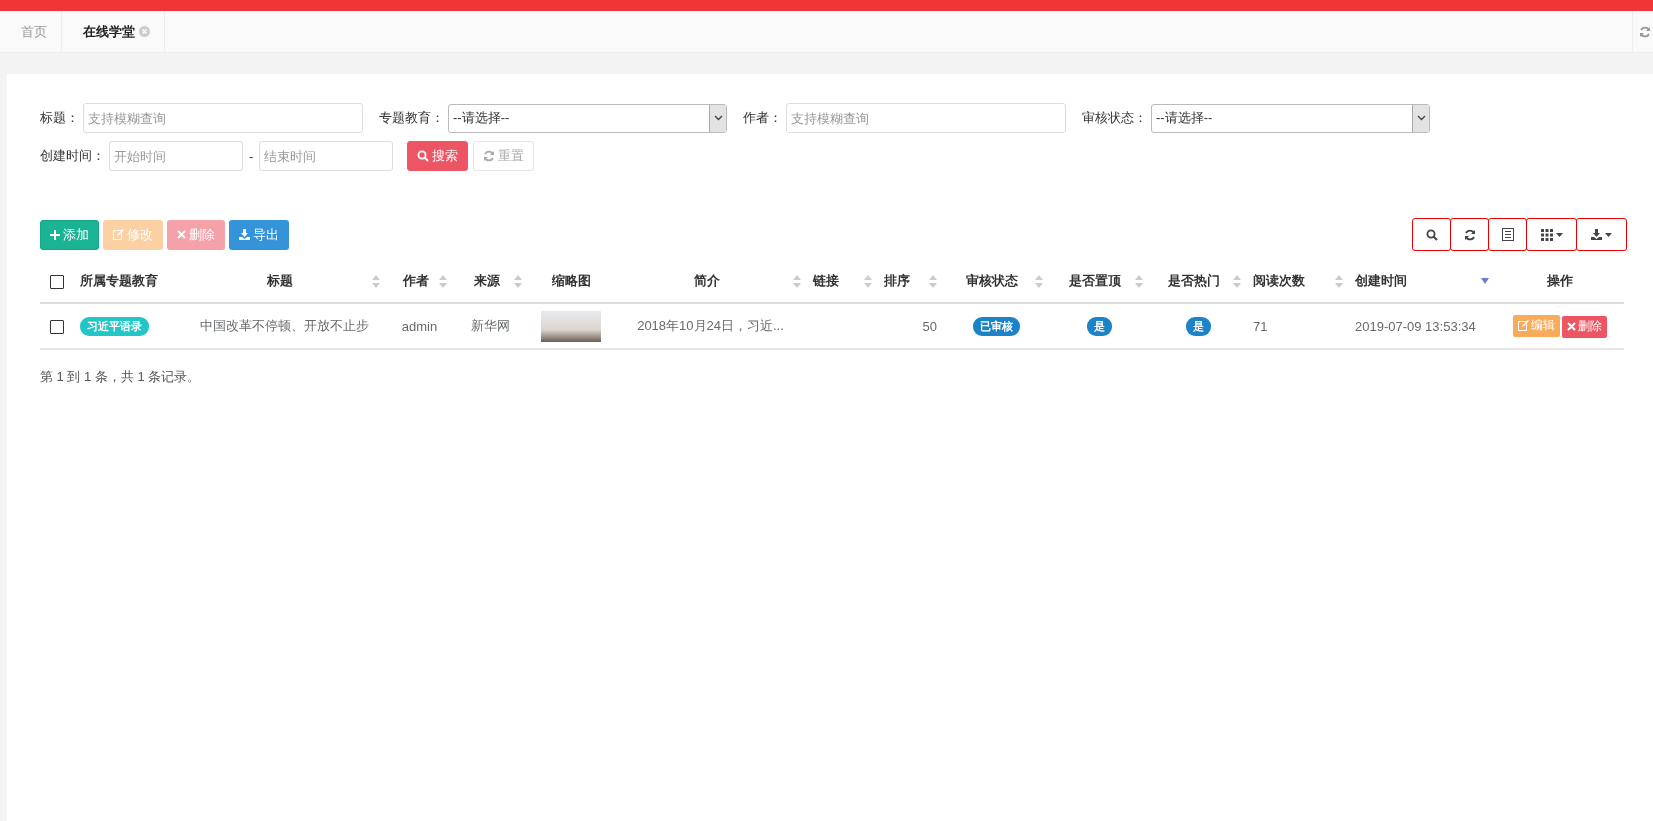 This screenshot has width=1653, height=821. Describe the element at coordinates (1418, 281) in the screenshot. I see `column-header: 创建时间` at that location.